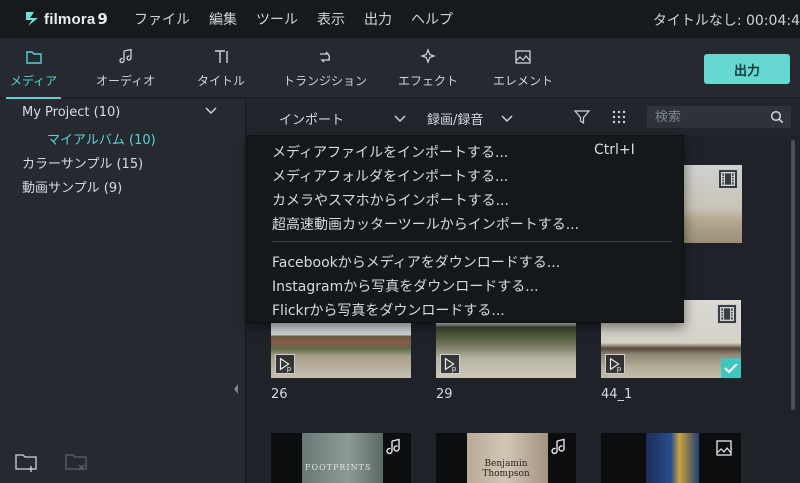  I want to click on app-name: filmora, so click(70, 19).